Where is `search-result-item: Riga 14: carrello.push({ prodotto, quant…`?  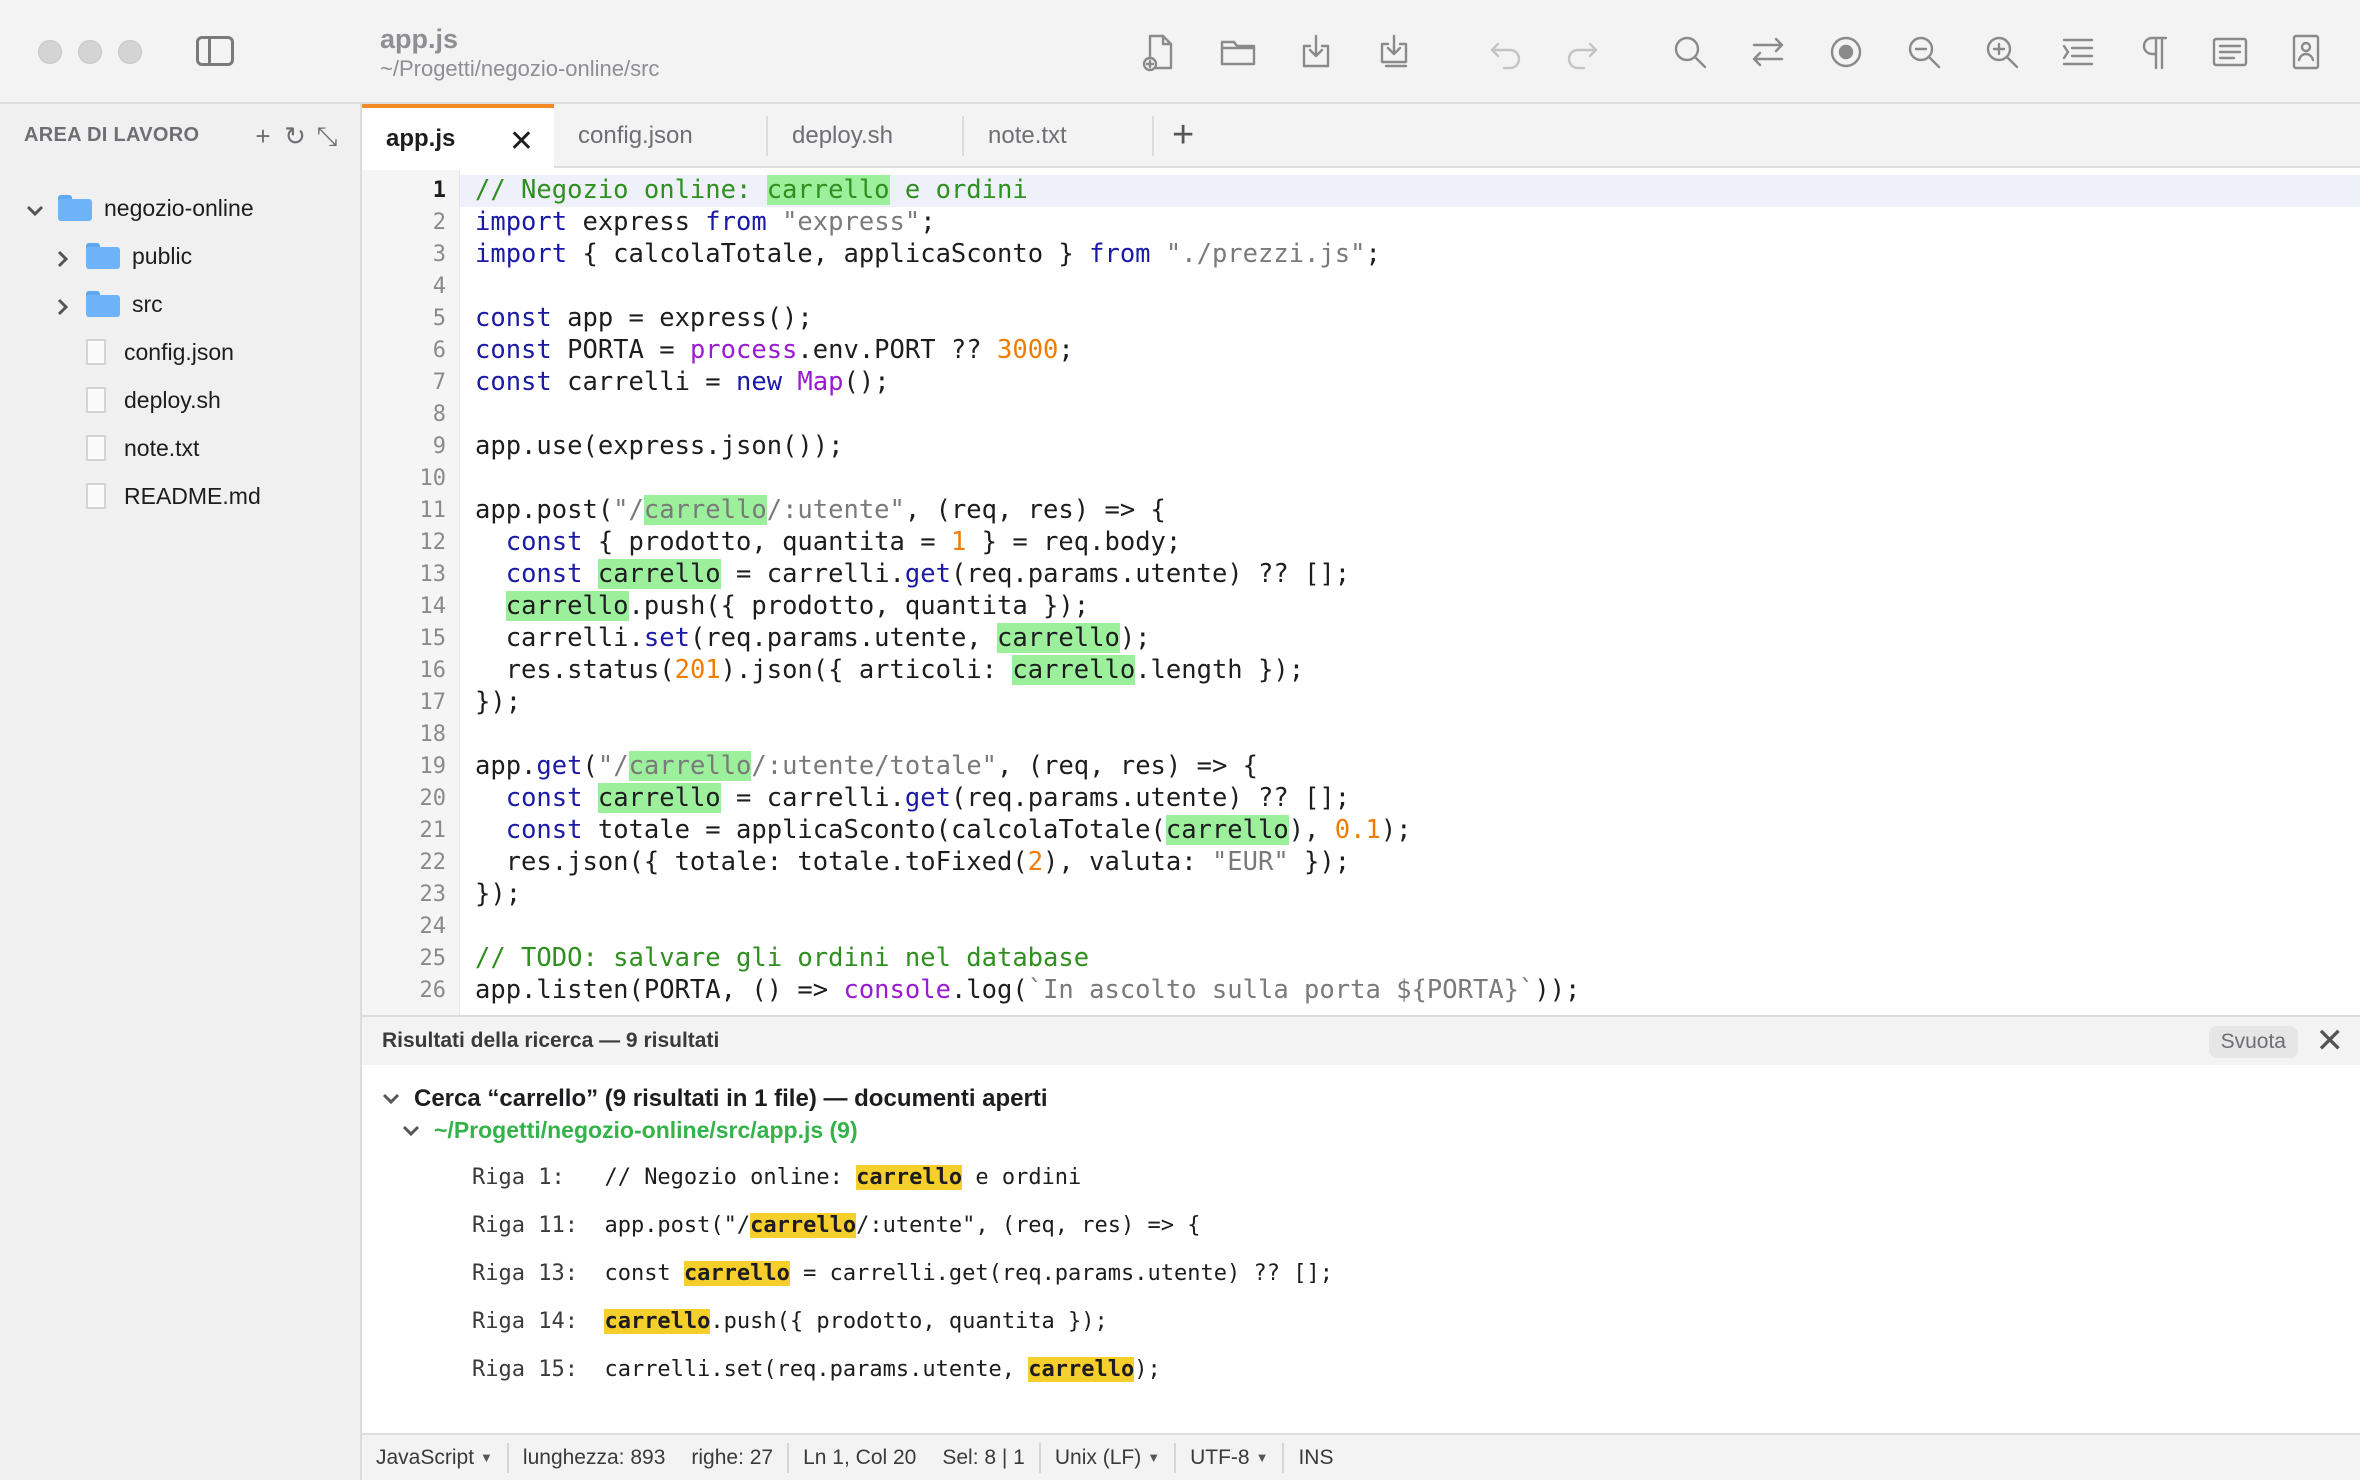
search-result-item: Riga 14: carrello.push({ prodotto, quant… is located at coordinates (790, 1321).